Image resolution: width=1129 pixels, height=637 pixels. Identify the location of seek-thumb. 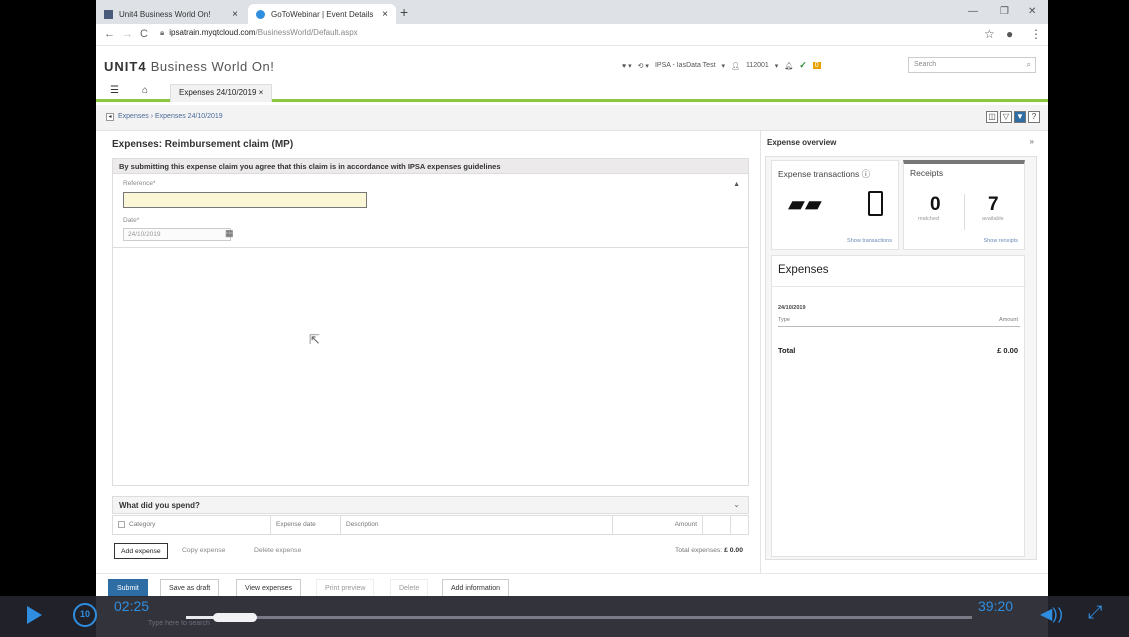
(234, 617).